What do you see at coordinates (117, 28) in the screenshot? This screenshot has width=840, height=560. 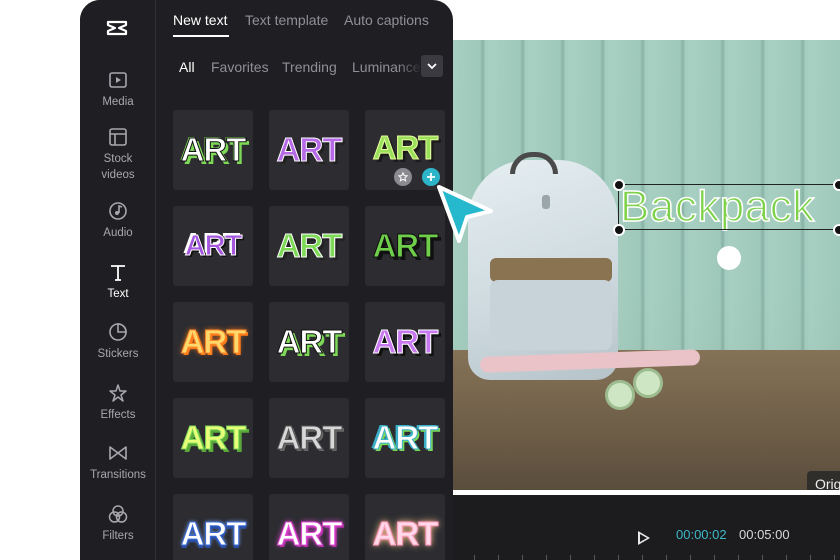 I see `capcut-logo-icon` at bounding box center [117, 28].